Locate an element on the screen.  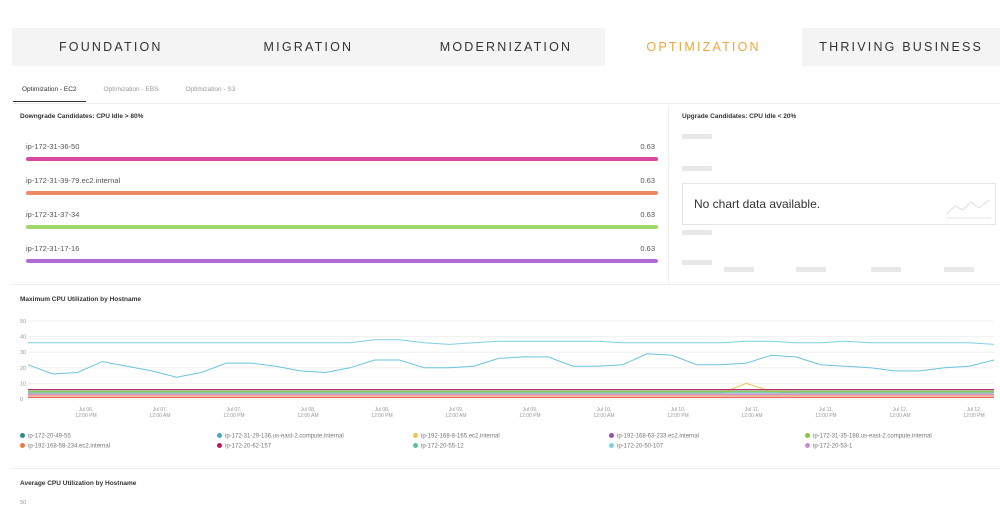
legend-label: ip-192-168-63-233.ec2.internal is located at coordinates (658, 436).